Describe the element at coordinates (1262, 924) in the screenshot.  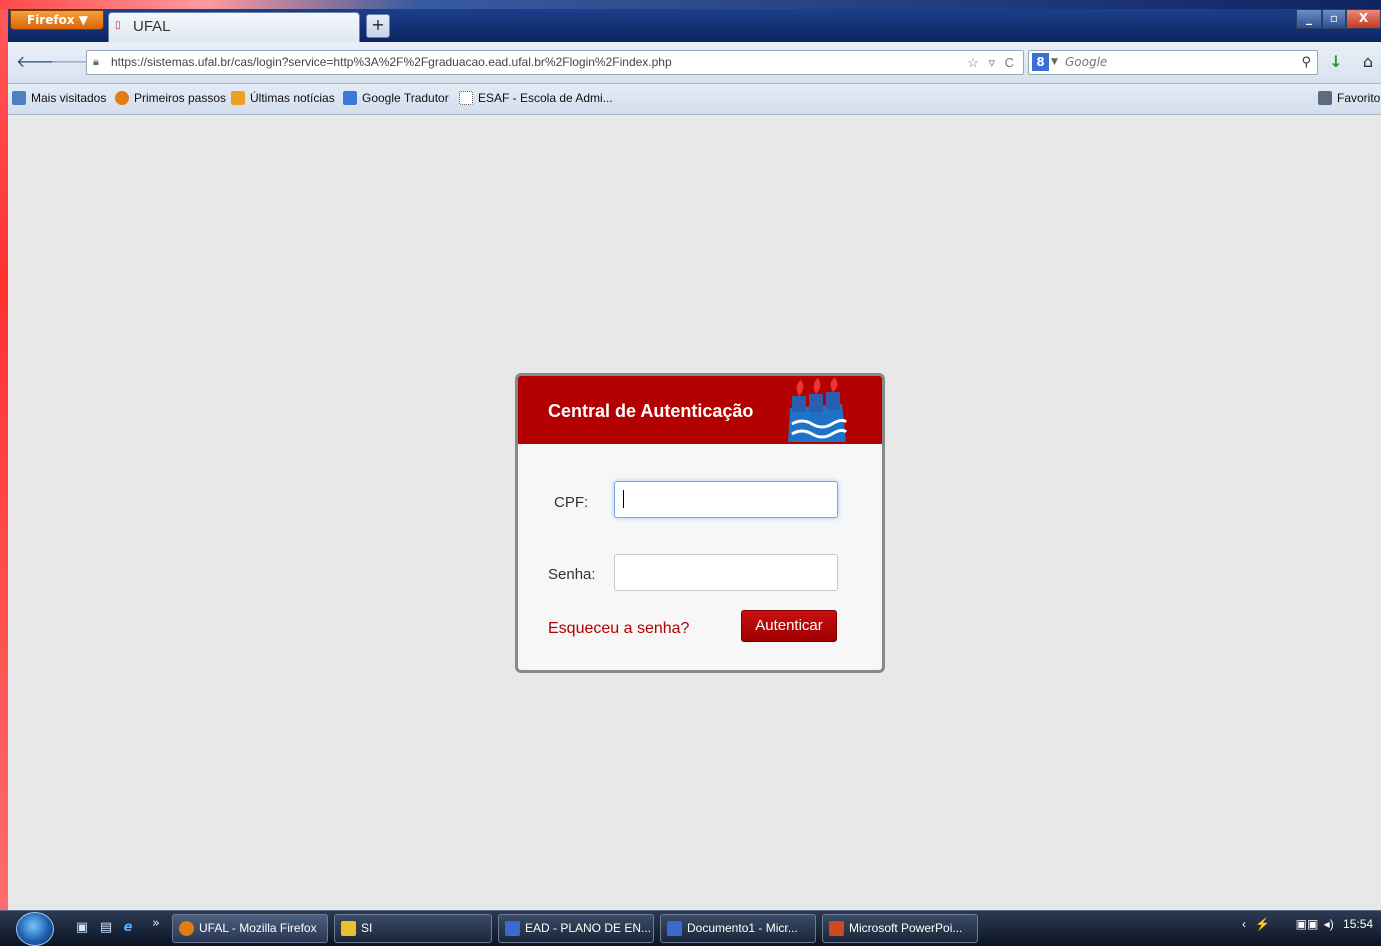
I see `network-icon: ⚡` at that location.